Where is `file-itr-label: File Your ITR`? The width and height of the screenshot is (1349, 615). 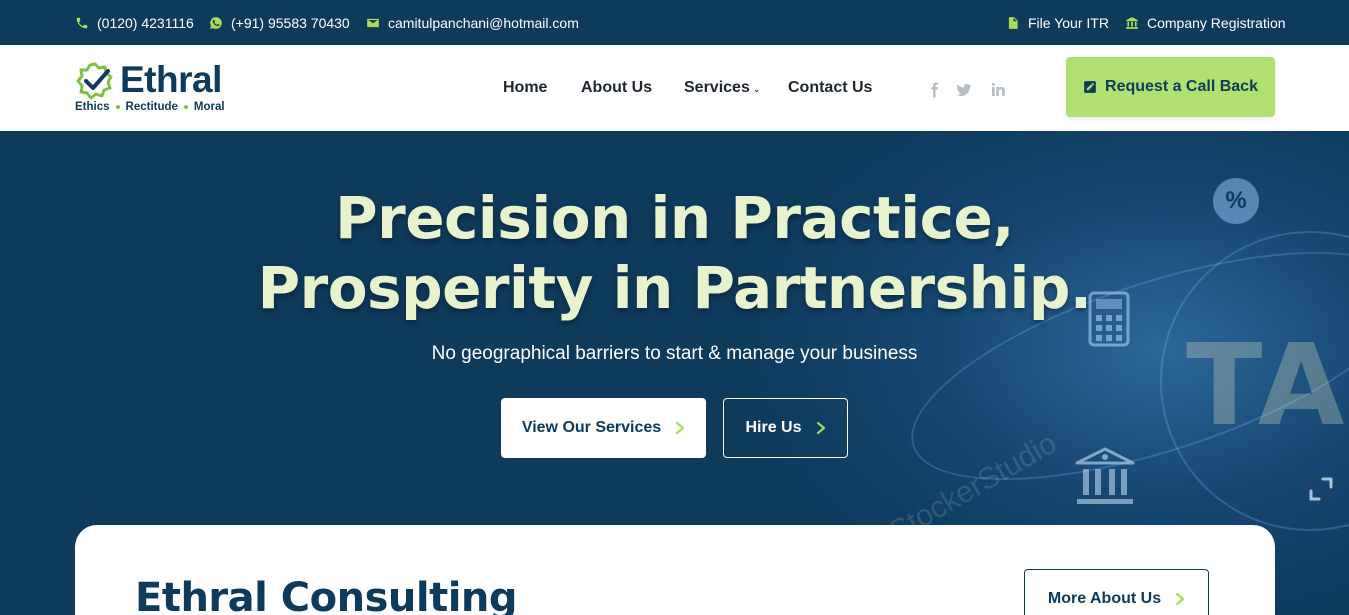 file-itr-label: File Your ITR is located at coordinates (1068, 22).